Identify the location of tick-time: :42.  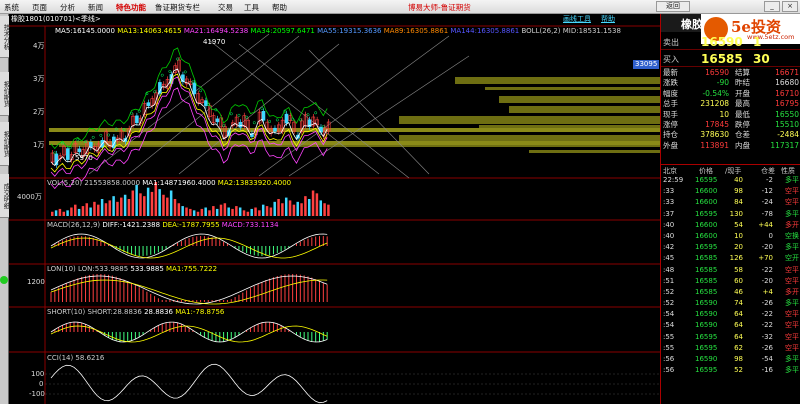
(669, 247).